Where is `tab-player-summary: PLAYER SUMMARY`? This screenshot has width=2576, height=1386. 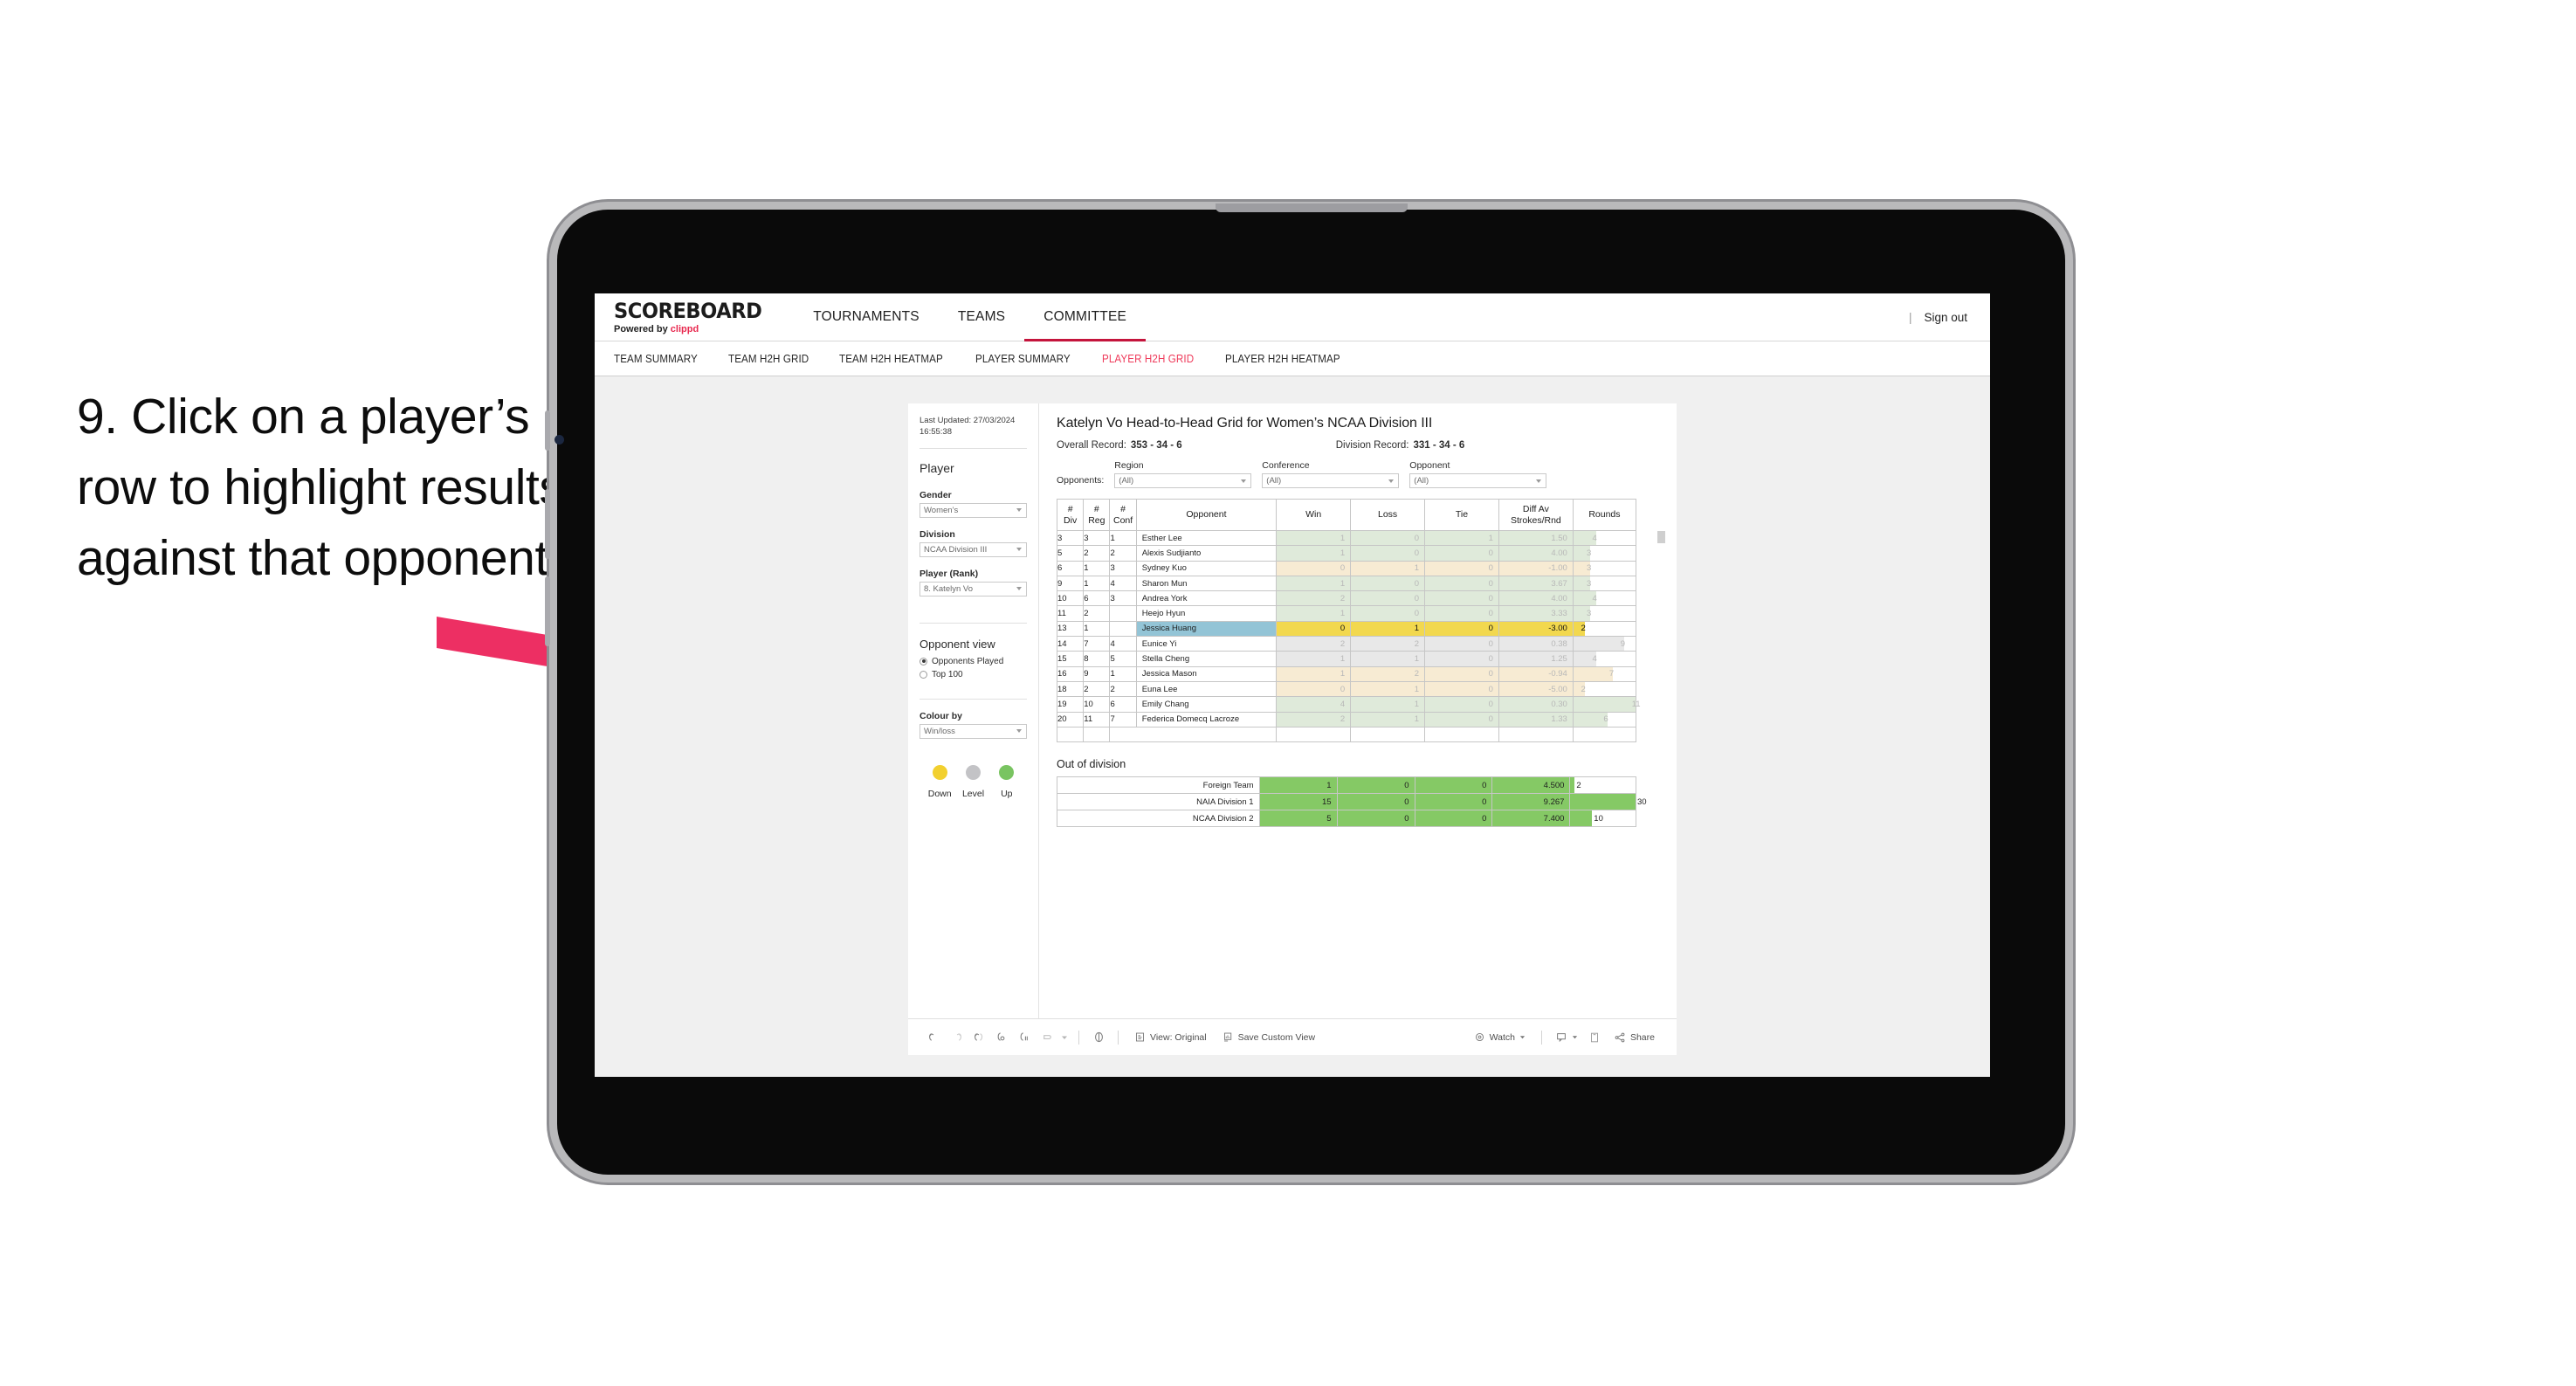
tab-player-summary: PLAYER SUMMARY is located at coordinates (1023, 359).